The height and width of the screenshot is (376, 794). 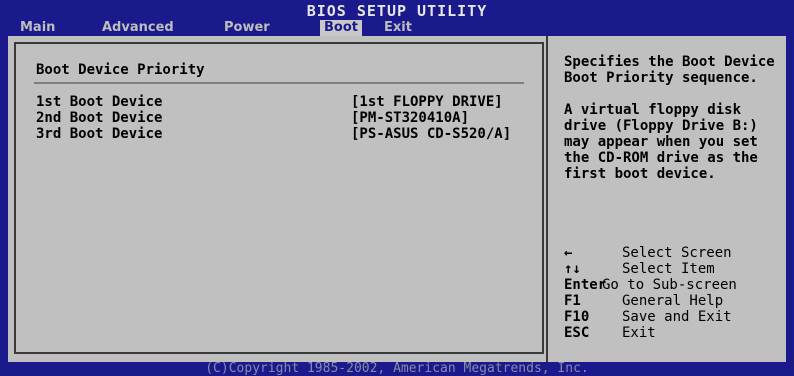 I want to click on row-value: [PM-ST320410A], so click(x=410, y=118).